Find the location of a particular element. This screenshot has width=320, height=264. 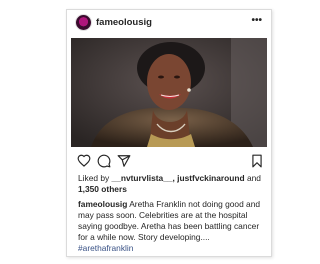

bookmark-icon is located at coordinates (257, 163).